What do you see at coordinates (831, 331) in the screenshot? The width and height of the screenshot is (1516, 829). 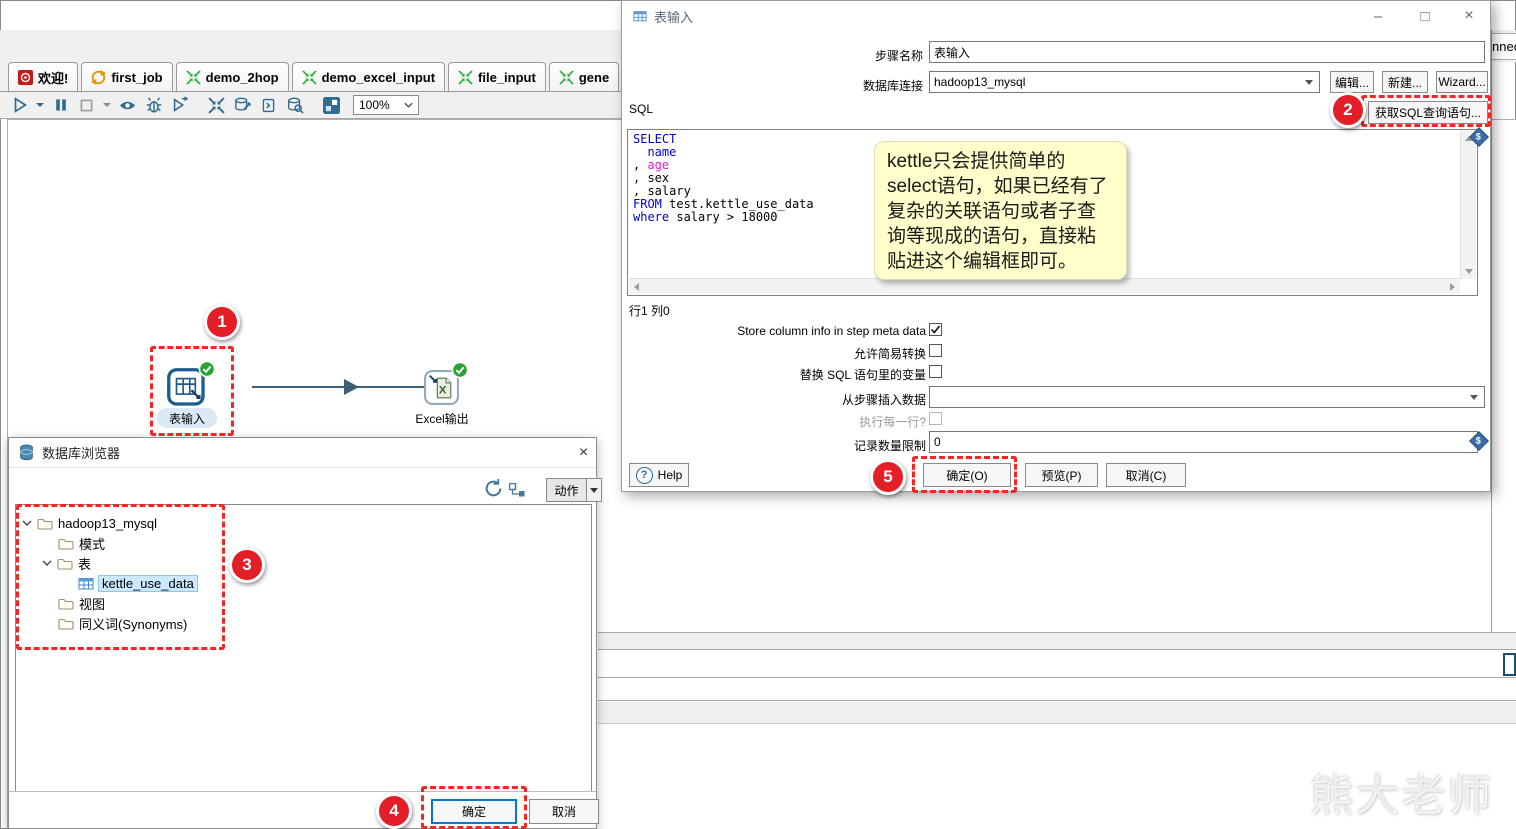 I see `store-meta-label: Store column info in step meta data` at bounding box center [831, 331].